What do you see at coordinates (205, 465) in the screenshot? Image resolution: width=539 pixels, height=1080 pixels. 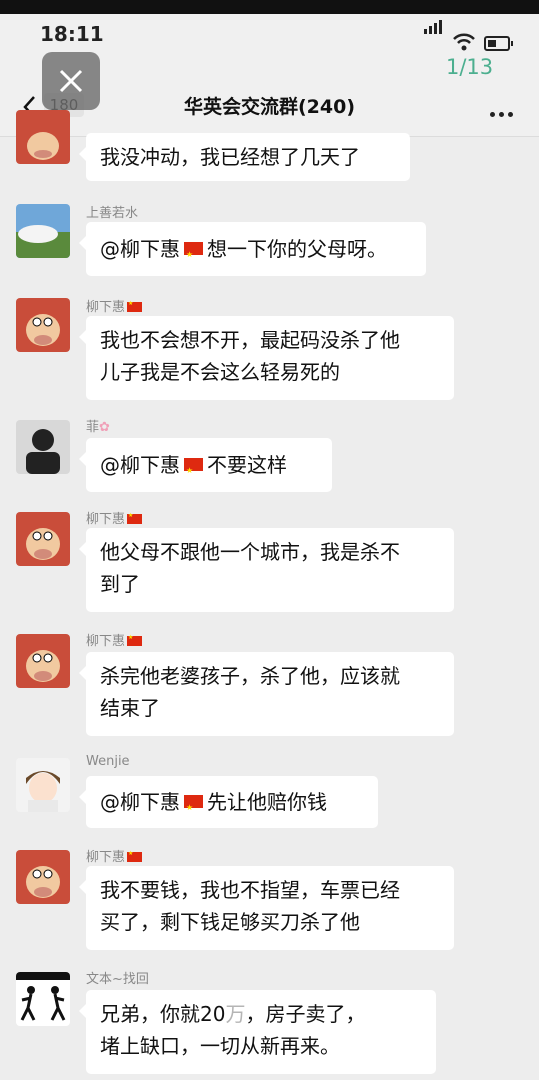 I see `message-bubble: @柳下惠不要这样` at bounding box center [205, 465].